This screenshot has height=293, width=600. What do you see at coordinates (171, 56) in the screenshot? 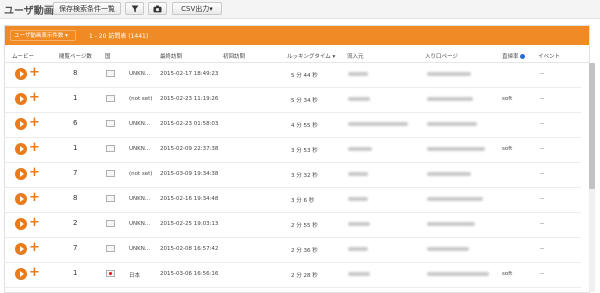
I see `col-last-visit: 最終訪問` at bounding box center [171, 56].